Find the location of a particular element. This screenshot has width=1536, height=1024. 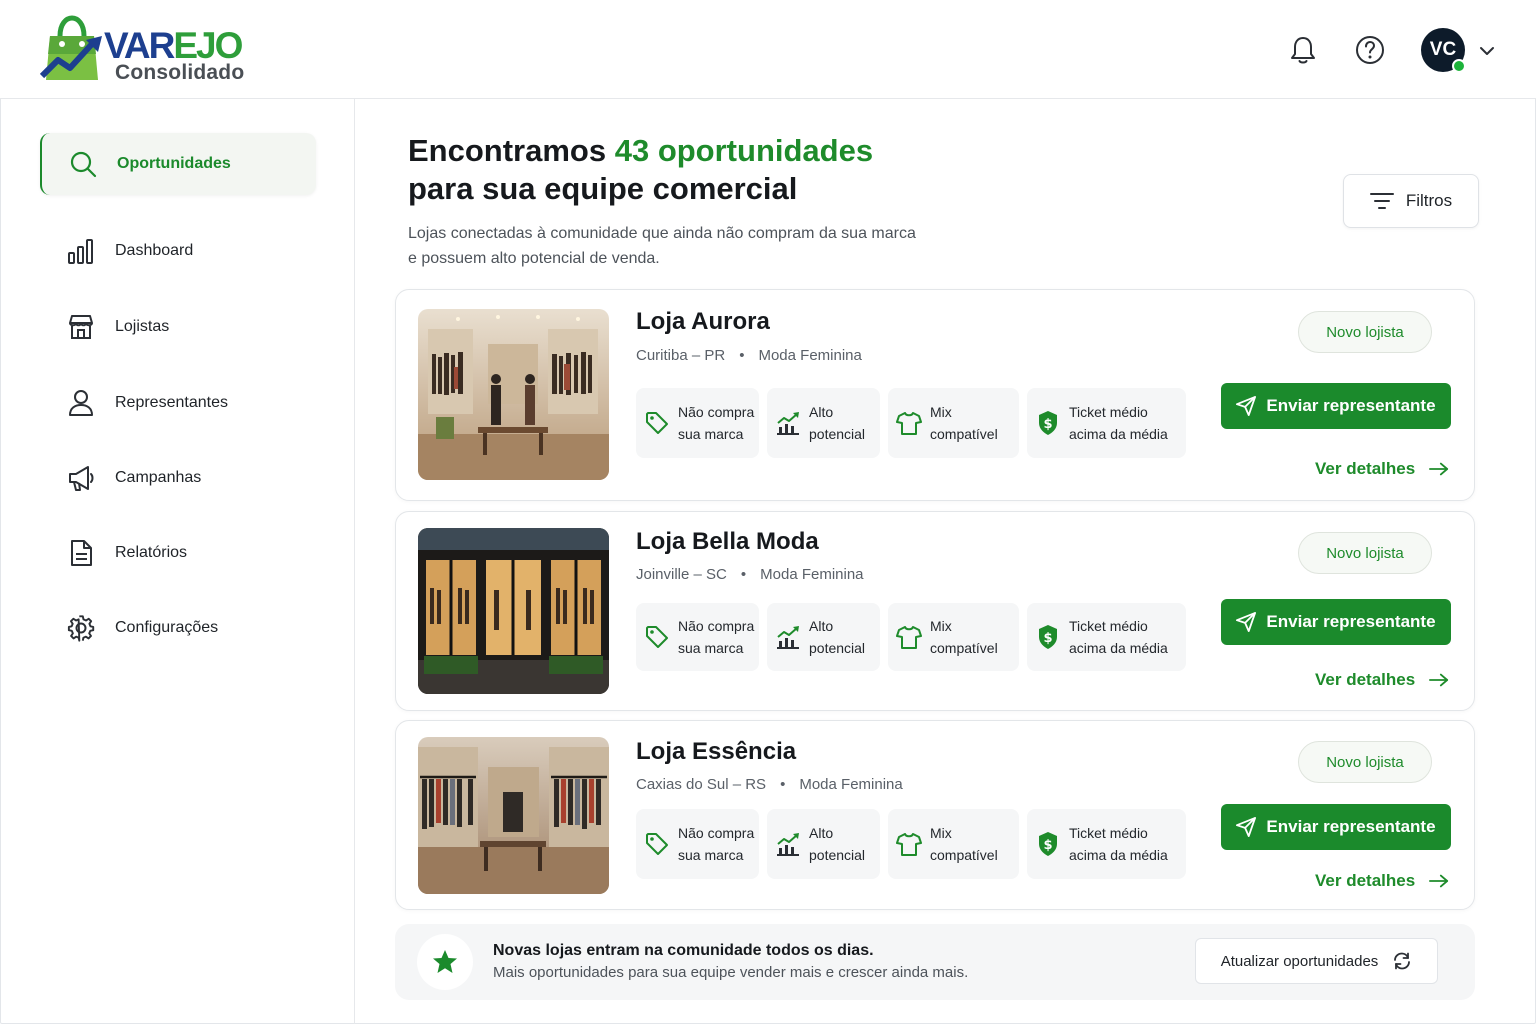

store-name: Loja Aurora is located at coordinates (703, 322).